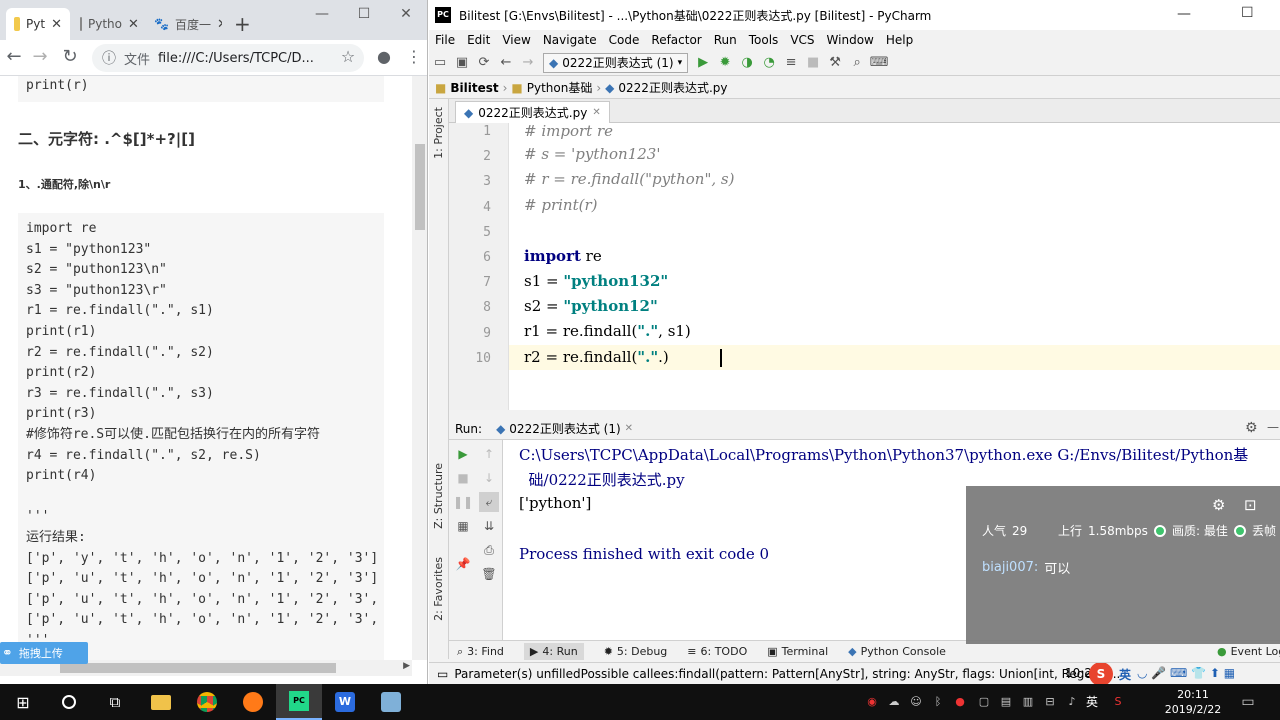 This screenshot has width=1280, height=720. I want to click on search-button, so click(69, 702).